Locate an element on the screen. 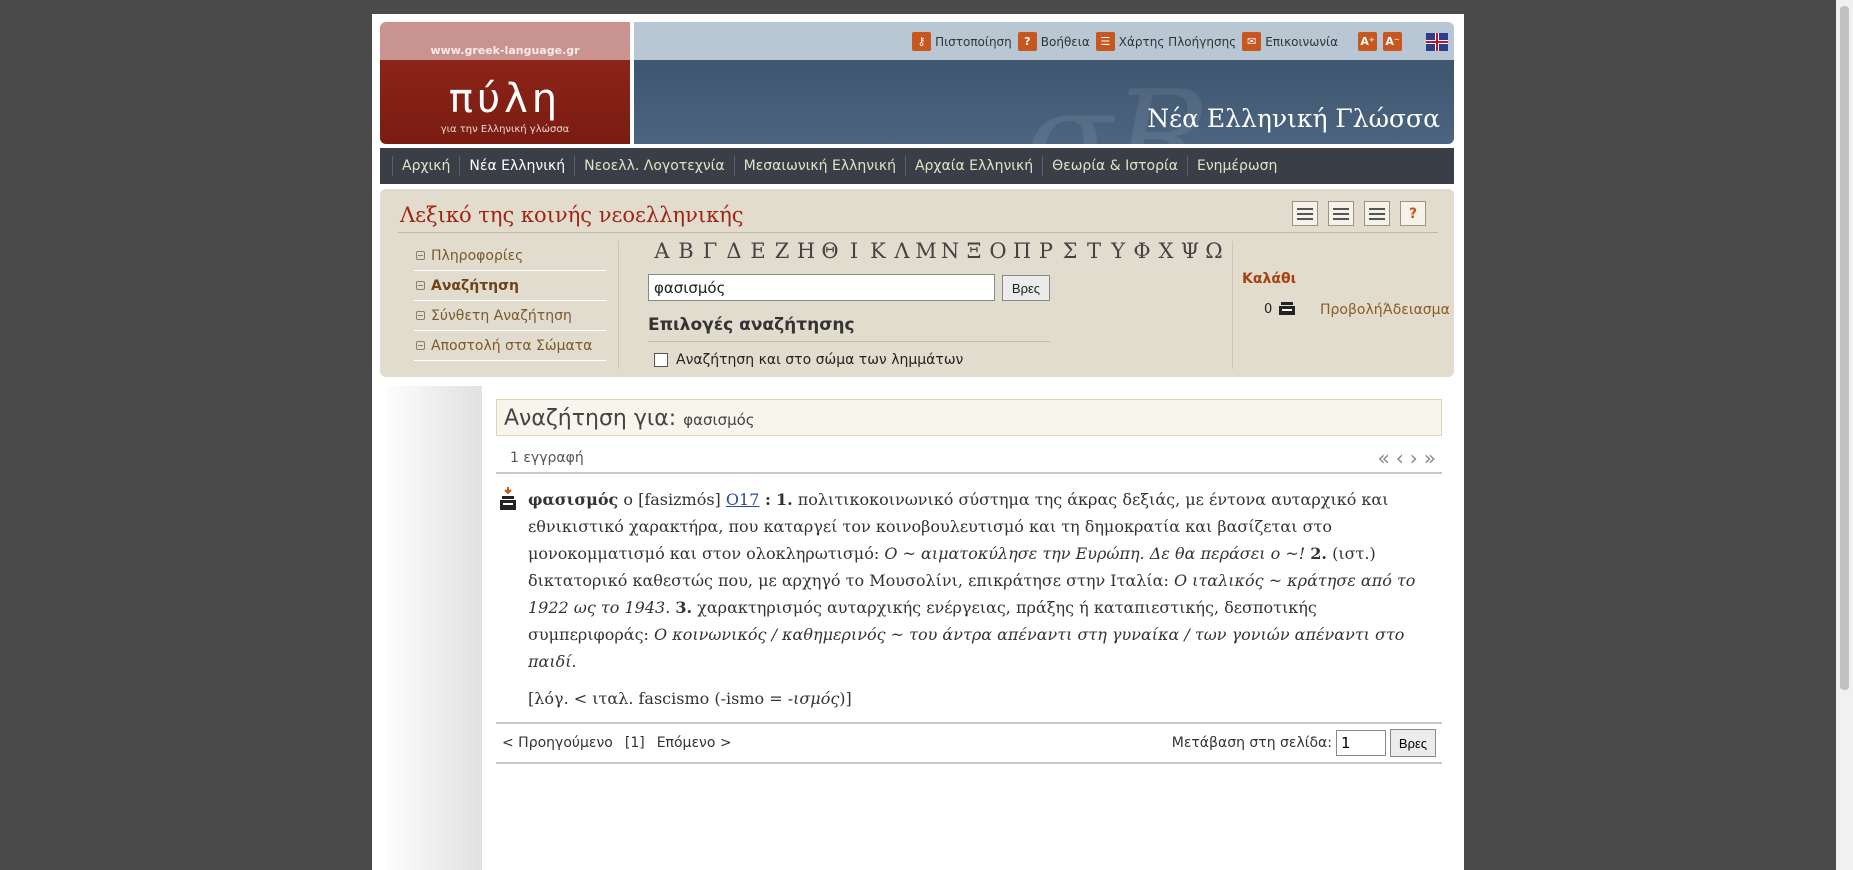 The width and height of the screenshot is (1853, 870). search-options-title: Επιλογές αναζήτησης is located at coordinates (751, 325).